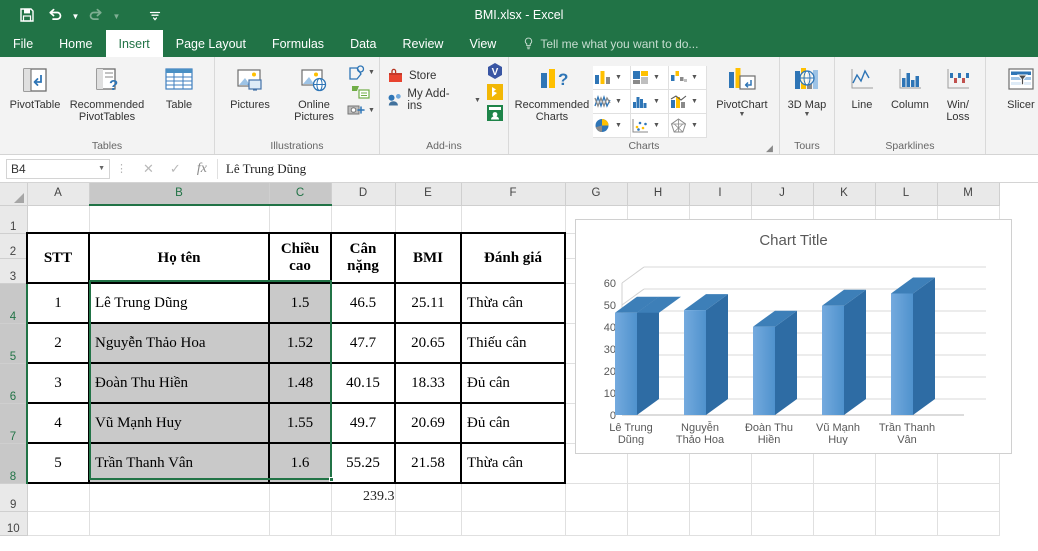  I want to click on tab-review: Review, so click(422, 43).